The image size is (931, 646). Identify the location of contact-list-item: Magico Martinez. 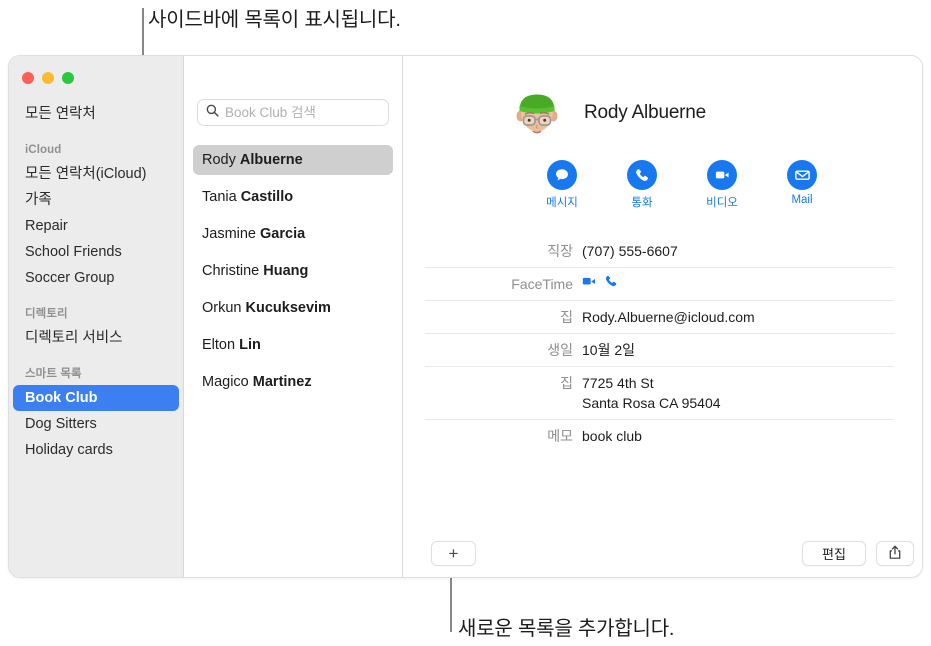
(293, 382).